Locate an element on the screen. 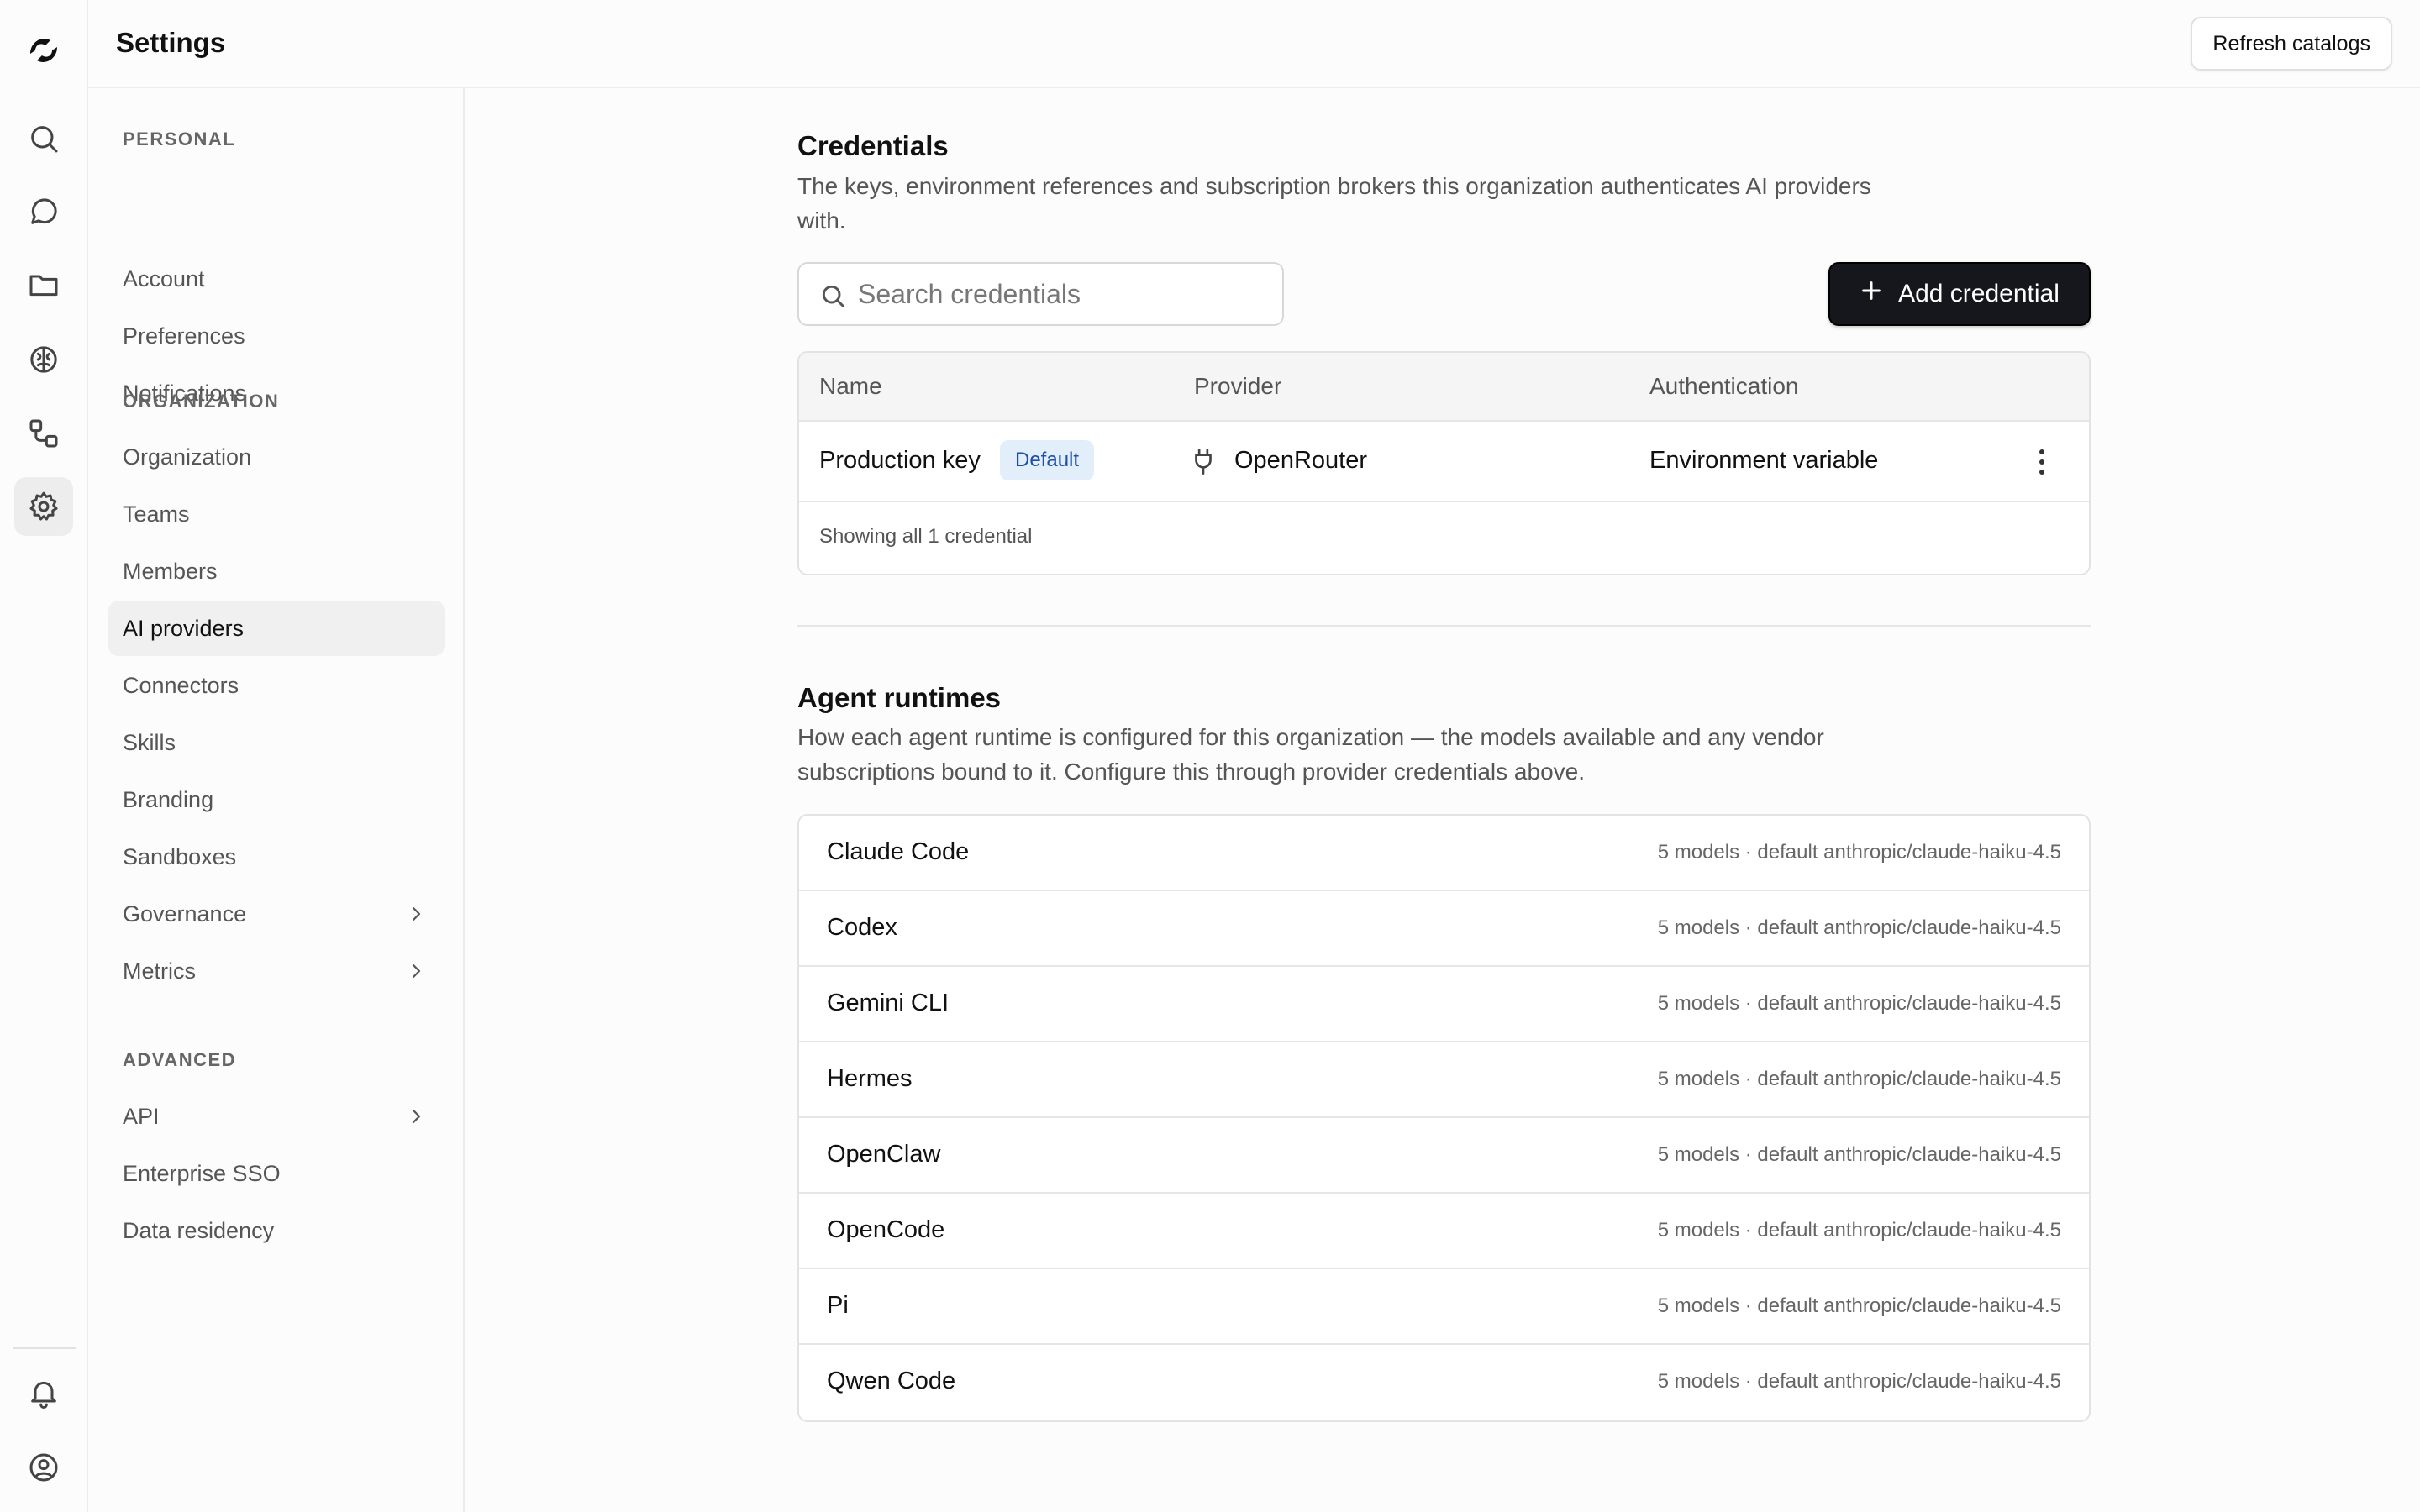  sidebar-item-members: Members is located at coordinates (276, 571).